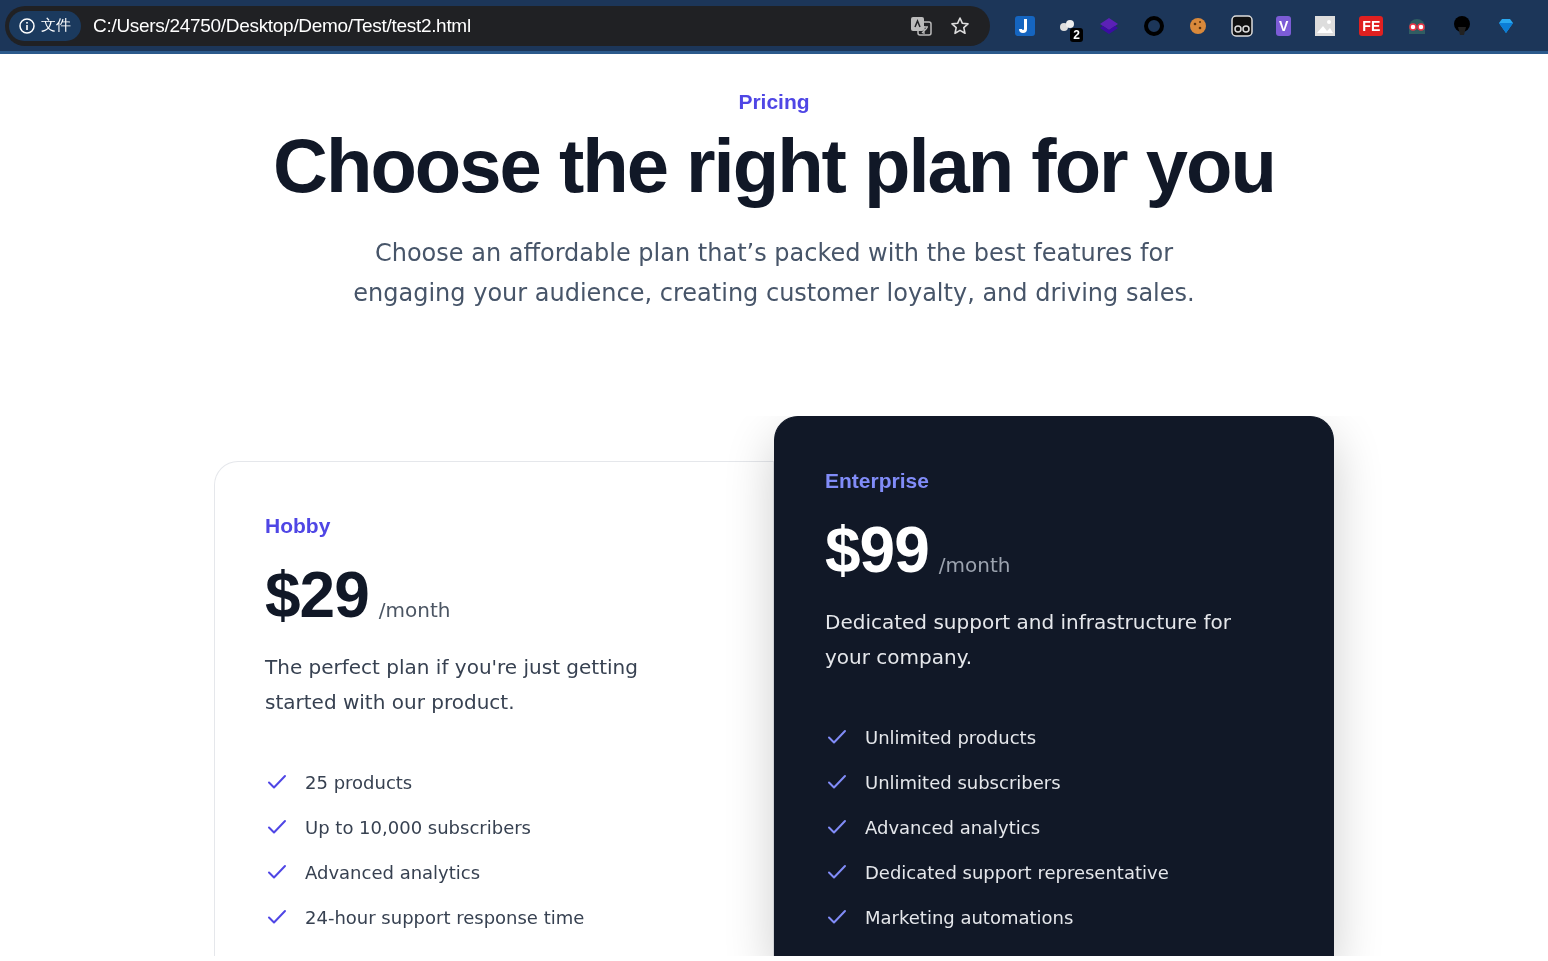 Image resolution: width=1548 pixels, height=961 pixels. I want to click on plan-description: Dedicated support and infrastructure for your company., so click(1028, 640).